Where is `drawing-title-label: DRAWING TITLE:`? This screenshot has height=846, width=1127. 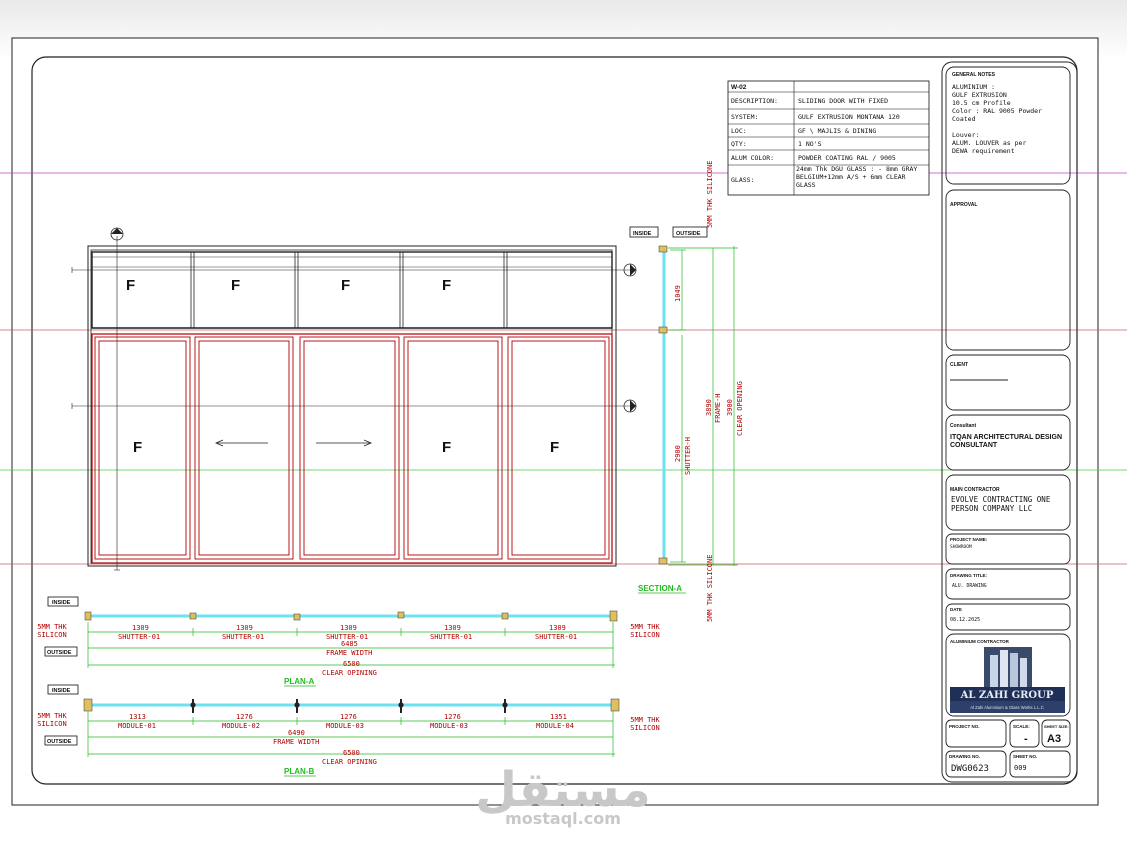 drawing-title-label: DRAWING TITLE: is located at coordinates (968, 575).